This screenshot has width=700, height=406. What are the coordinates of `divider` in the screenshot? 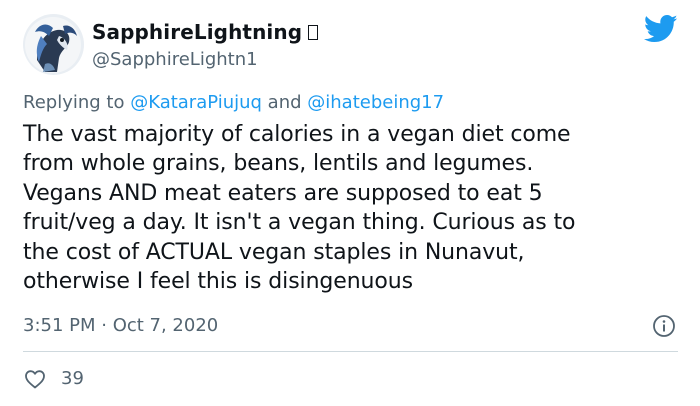 It's located at (350, 351).